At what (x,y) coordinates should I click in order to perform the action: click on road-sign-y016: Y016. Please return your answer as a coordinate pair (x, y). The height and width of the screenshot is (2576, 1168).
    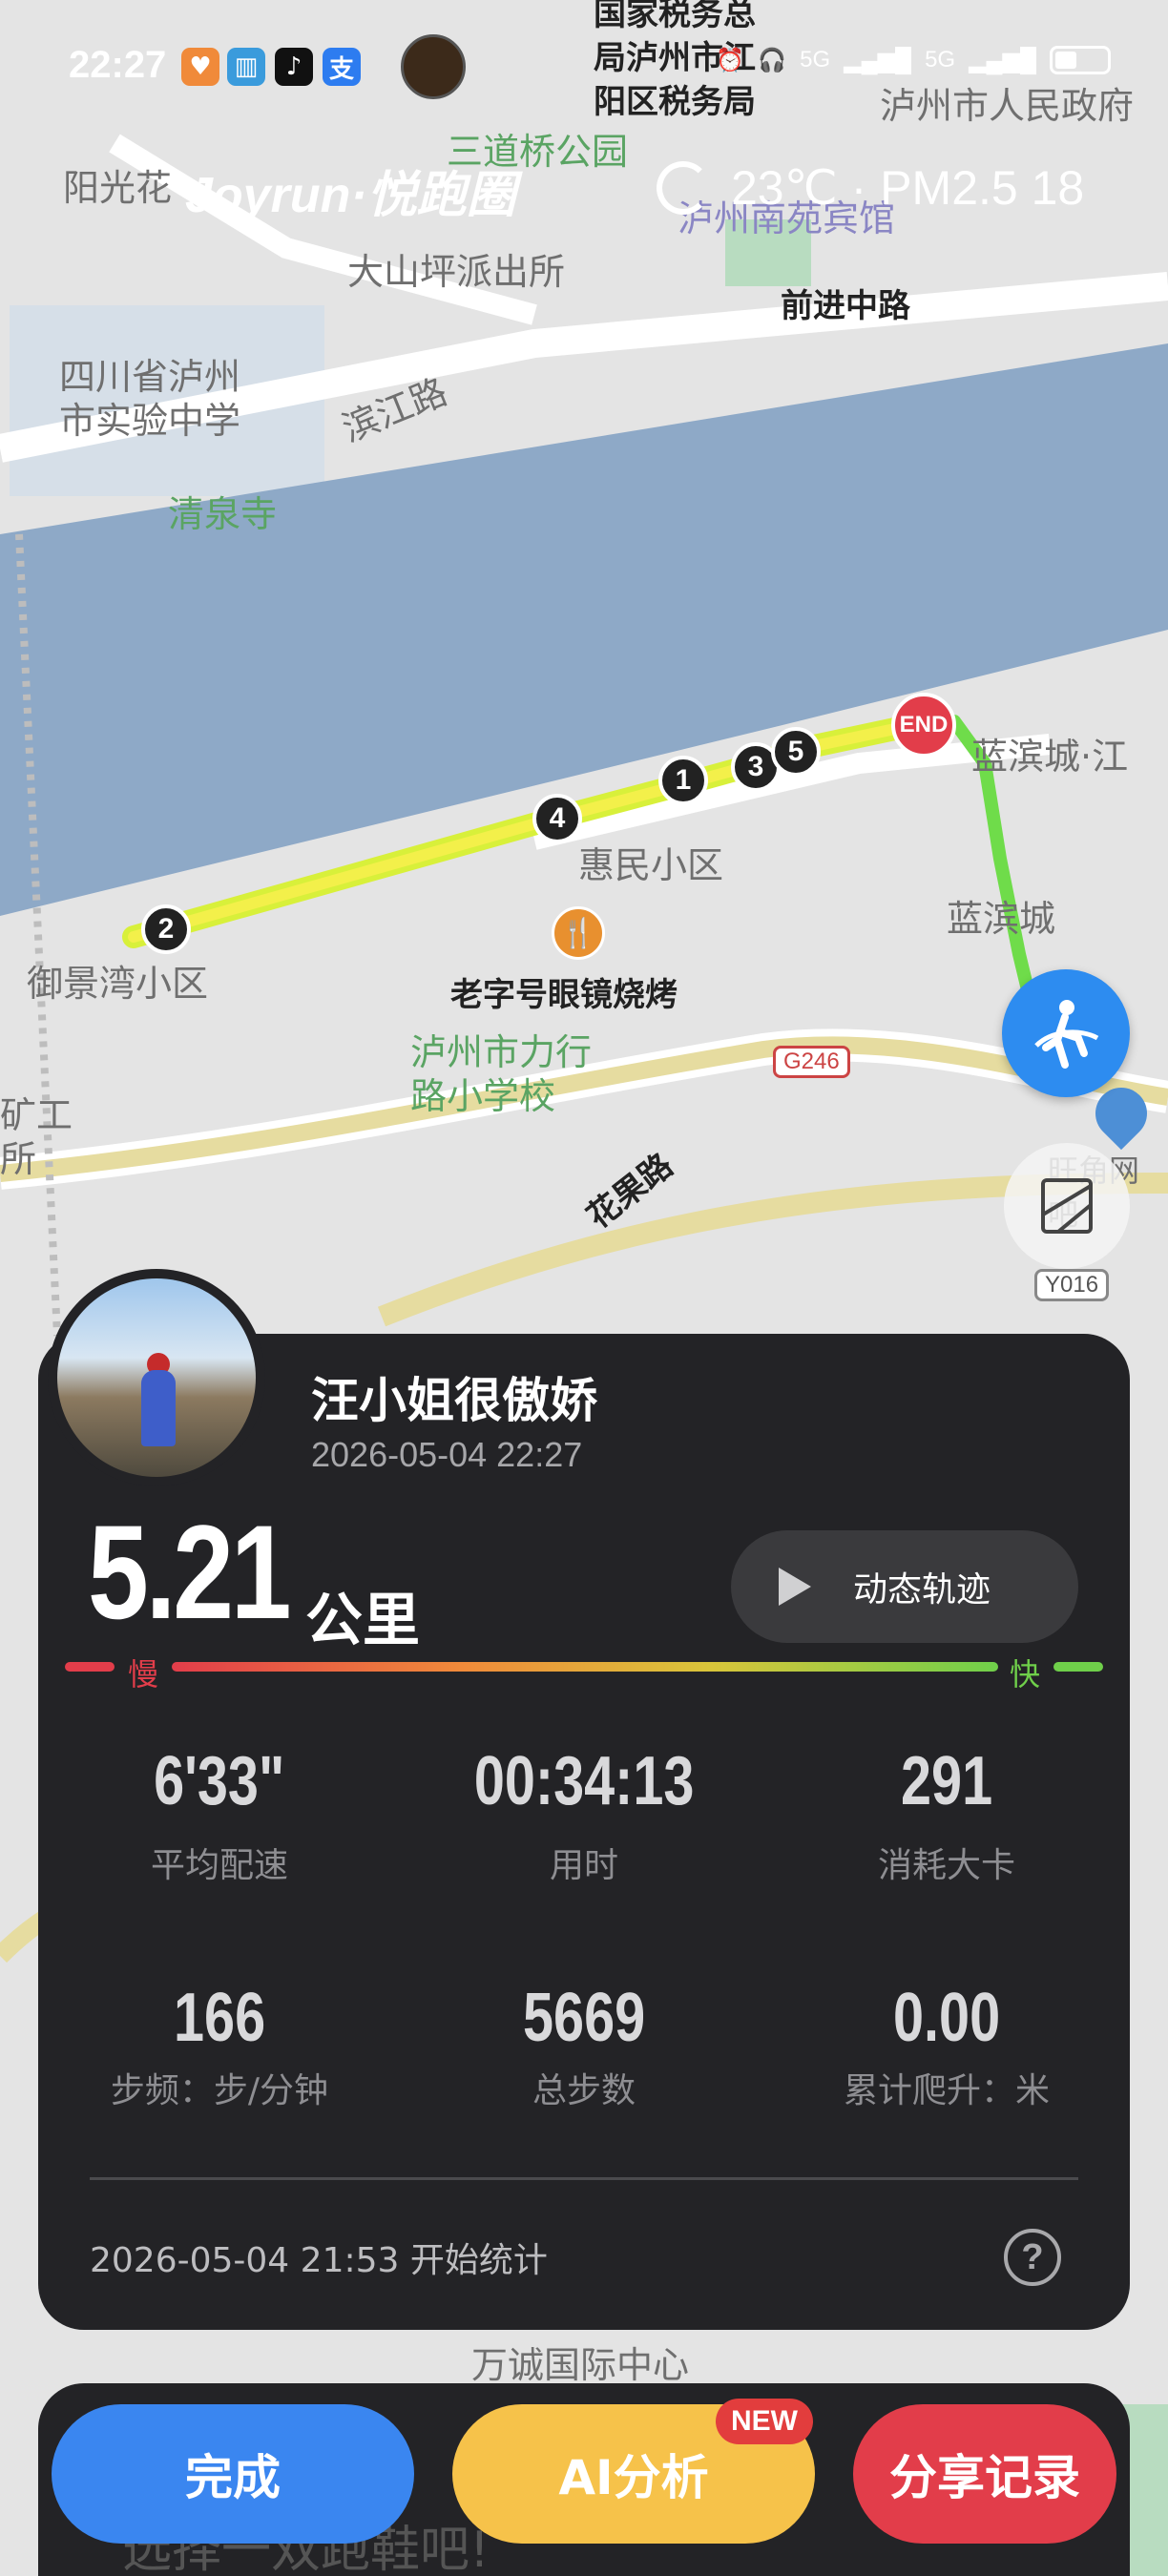
    Looking at the image, I should click on (1072, 1285).